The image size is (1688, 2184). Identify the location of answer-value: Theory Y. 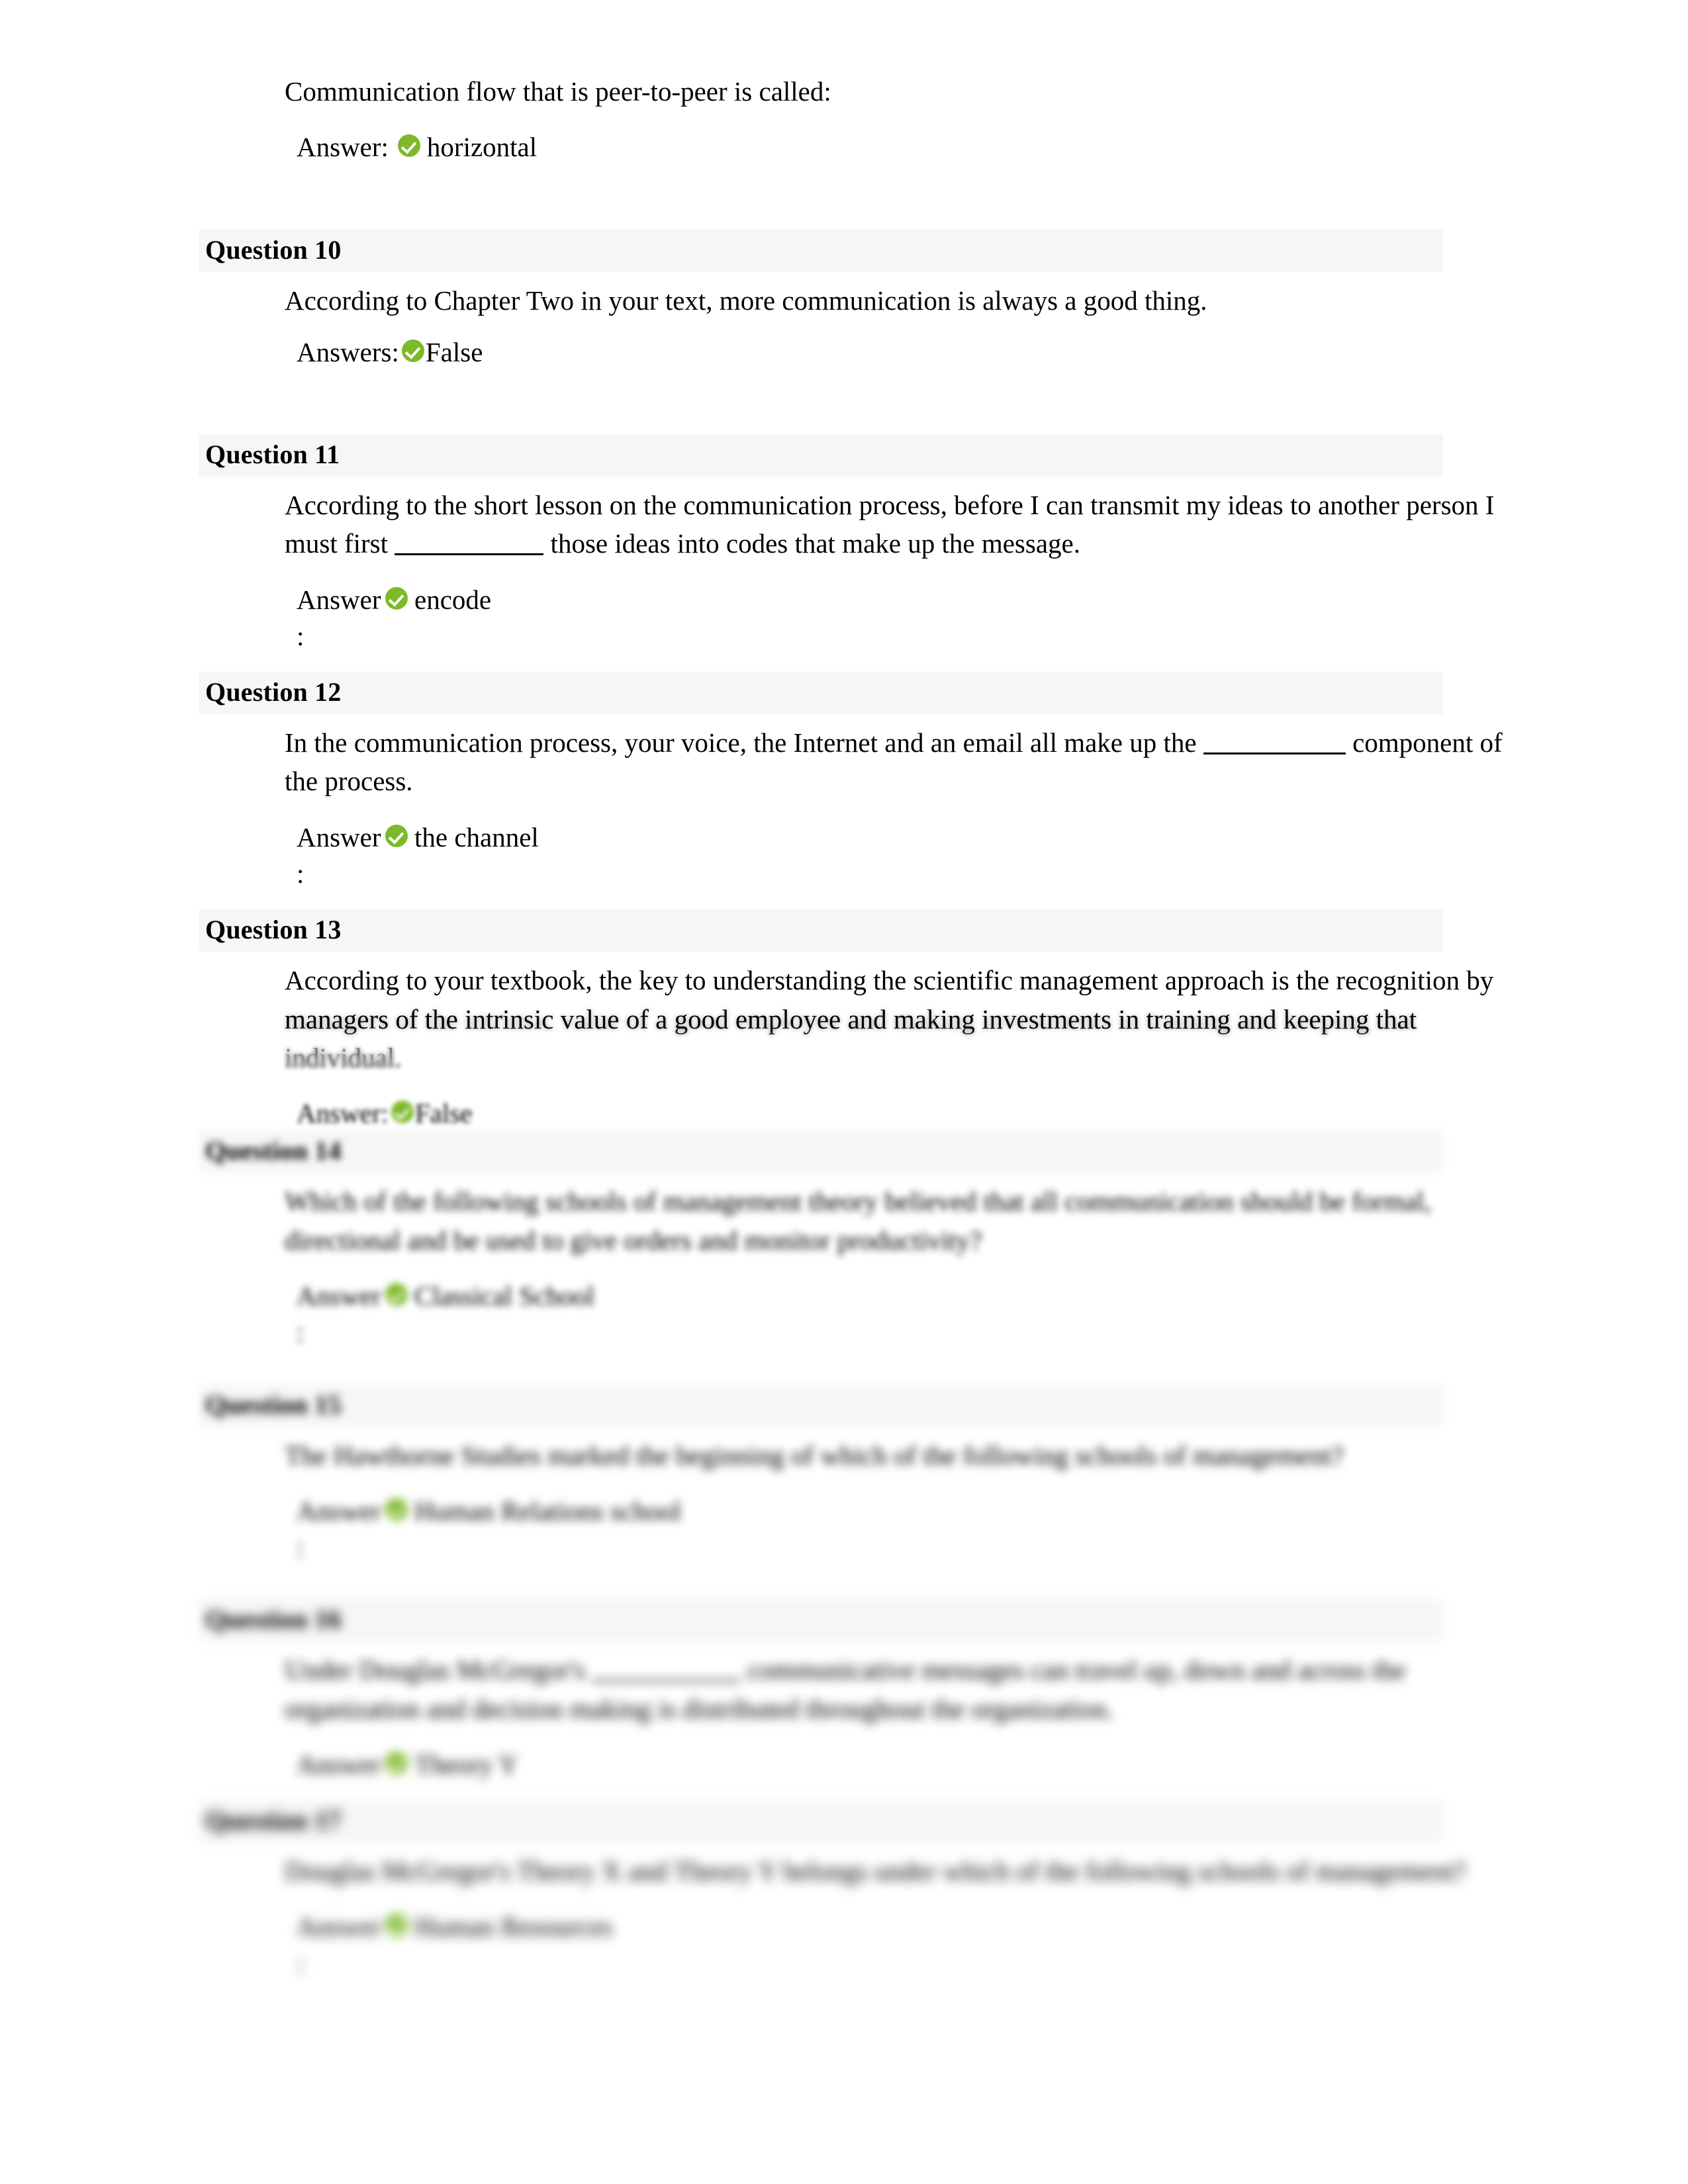
(466, 1764).